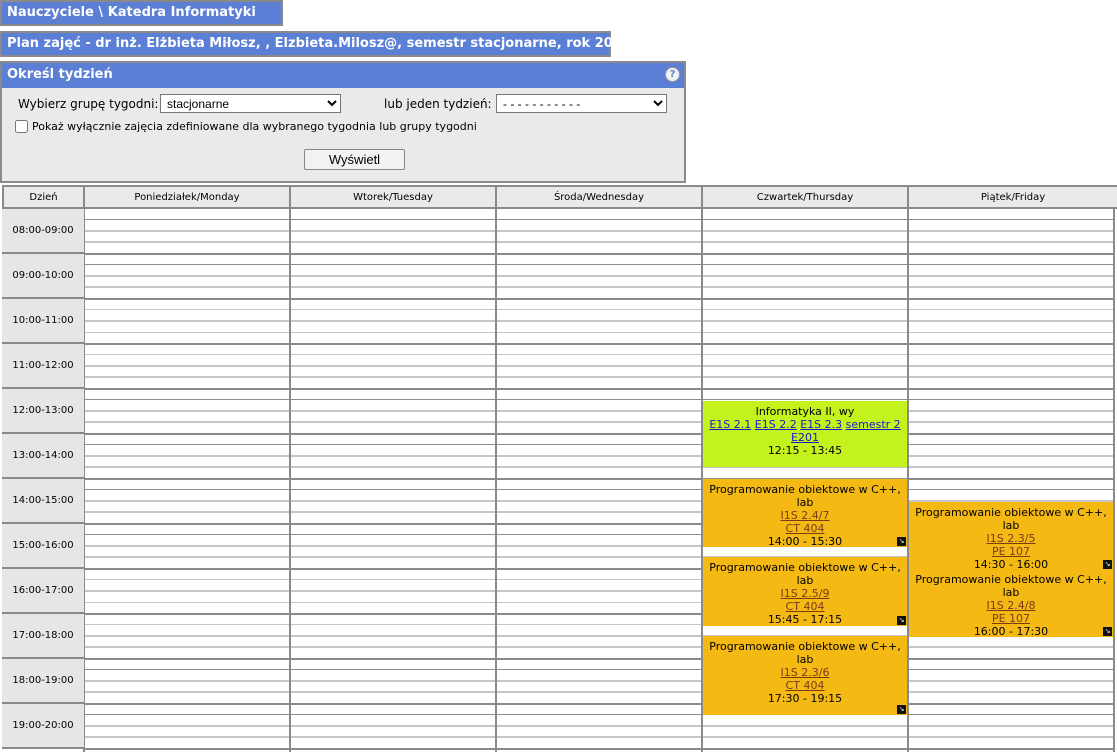 This screenshot has width=1117, height=752. Describe the element at coordinates (43, 681) in the screenshot. I see `time-slot-label: 18:00-19:00` at that location.